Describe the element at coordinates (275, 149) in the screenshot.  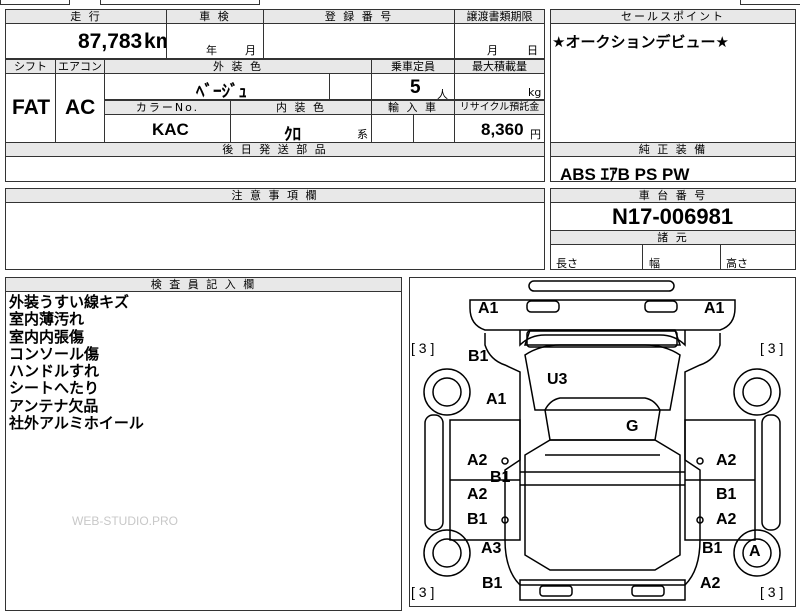
I see `later-parts-header: 後 日 発 送 部 品` at that location.